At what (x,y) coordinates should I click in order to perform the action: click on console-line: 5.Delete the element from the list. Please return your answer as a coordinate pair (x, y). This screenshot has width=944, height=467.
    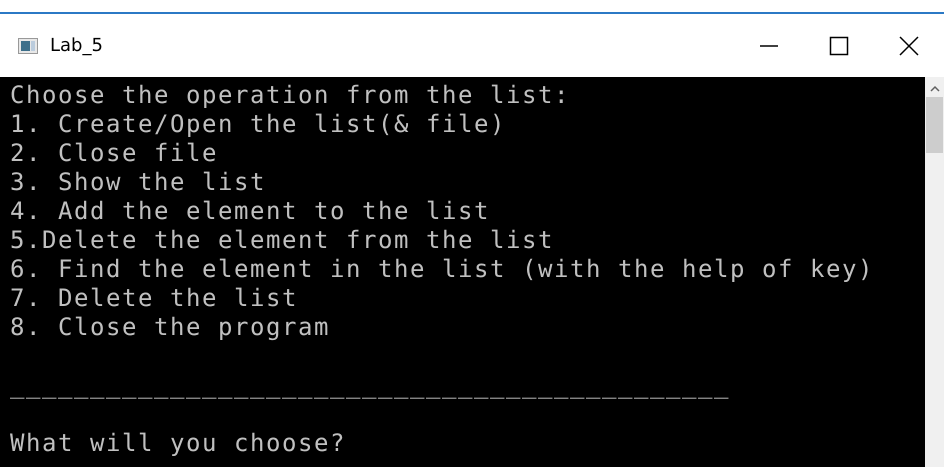
    Looking at the image, I should click on (282, 240).